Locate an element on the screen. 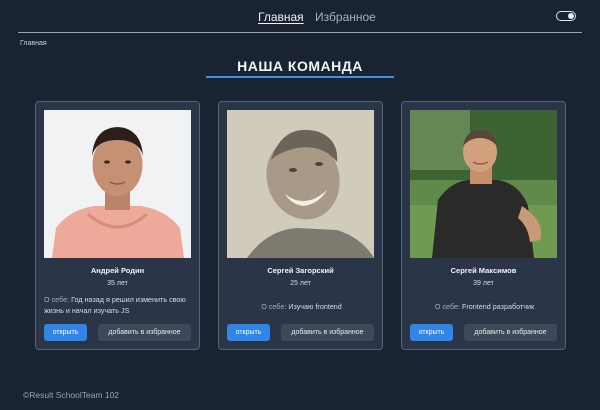 The image size is (600, 410). about-text: Изучаю frontend is located at coordinates (315, 306).